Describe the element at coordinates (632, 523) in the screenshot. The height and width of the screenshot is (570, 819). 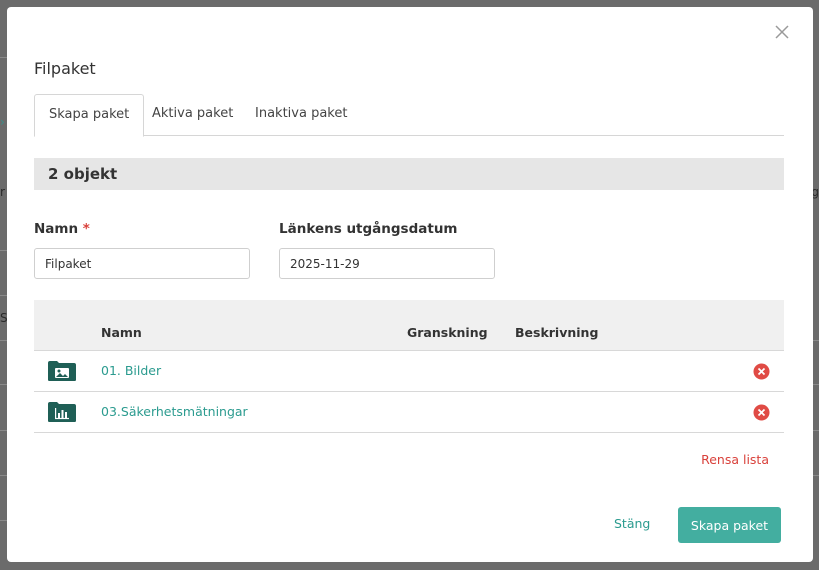
I see `close-button: Stäng` at that location.